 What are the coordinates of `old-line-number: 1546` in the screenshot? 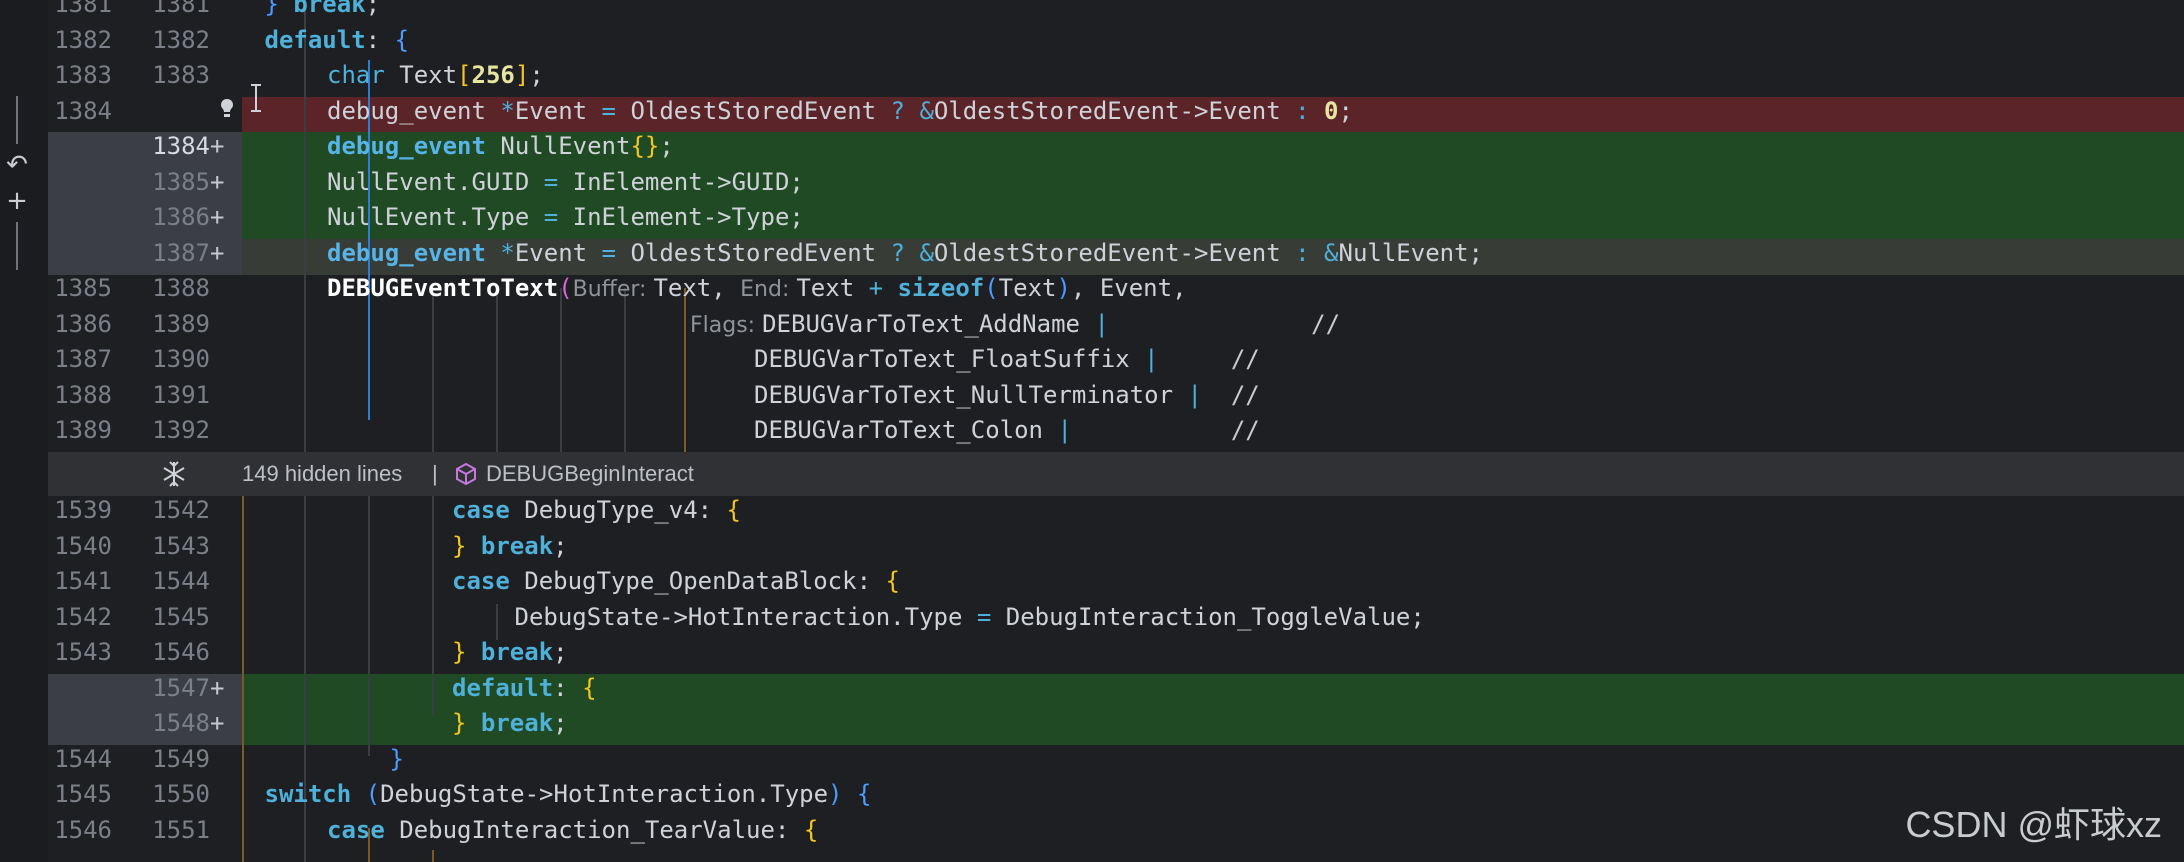 It's located at (83, 829).